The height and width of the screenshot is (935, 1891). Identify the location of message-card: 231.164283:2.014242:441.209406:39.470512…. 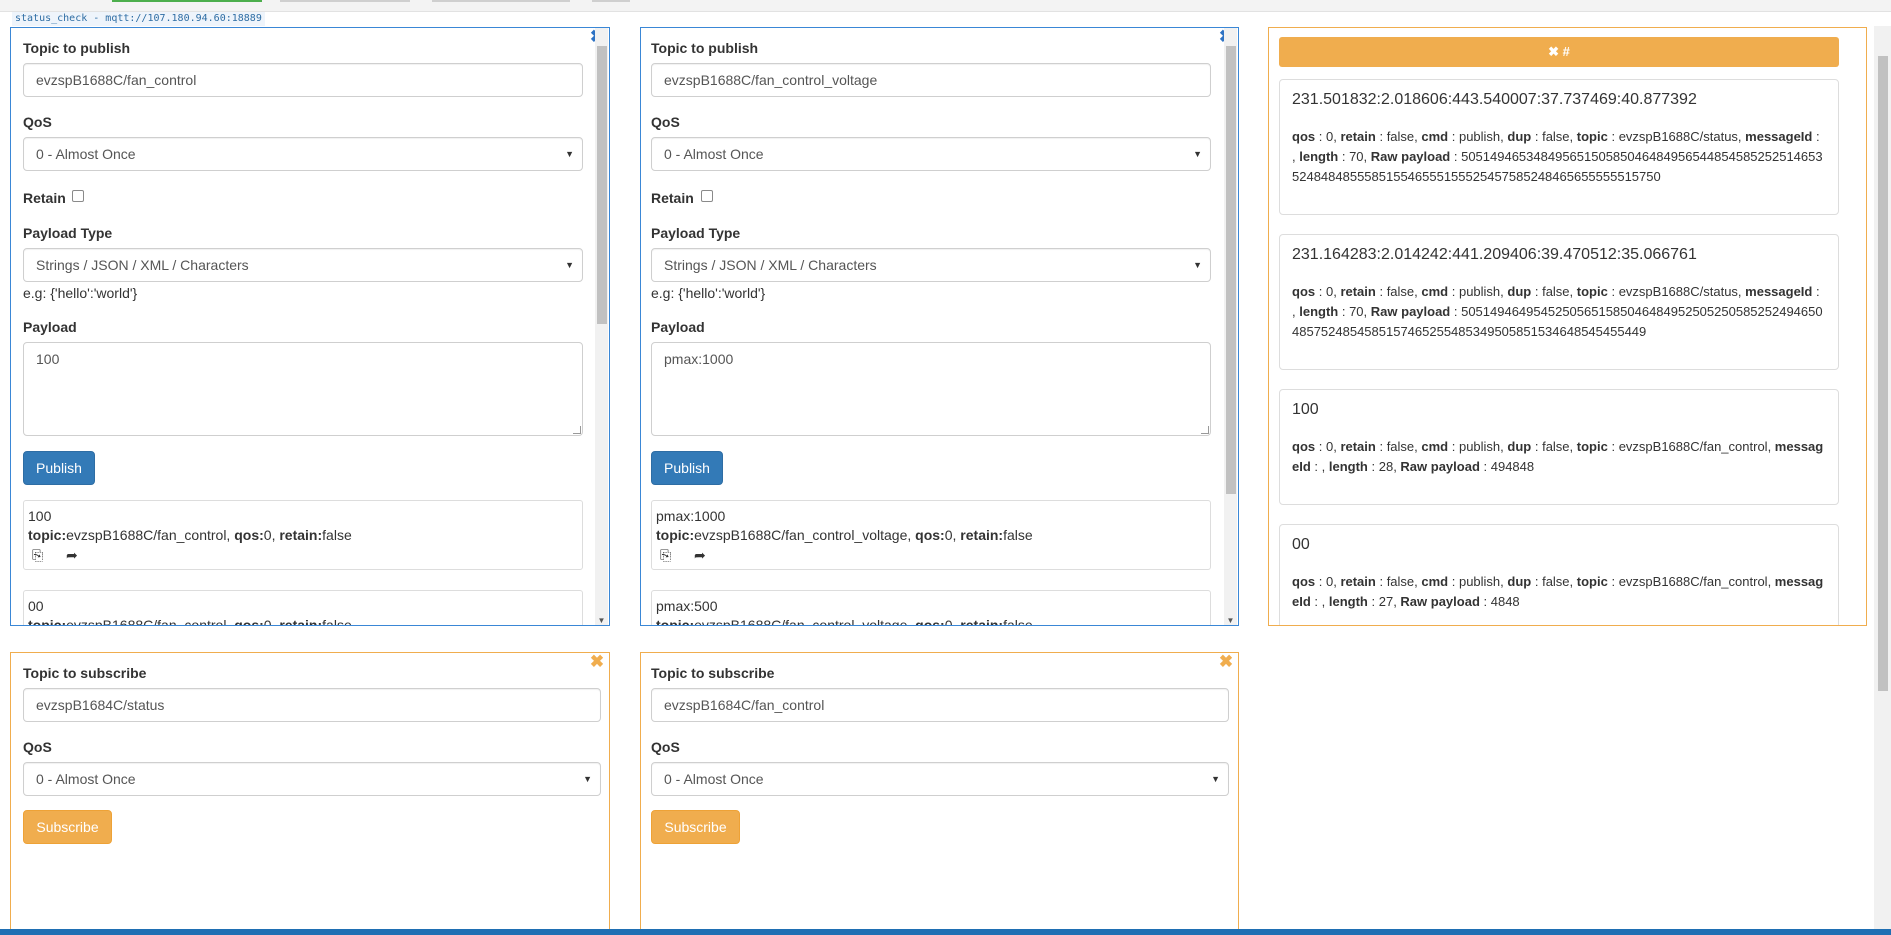
(1559, 302).